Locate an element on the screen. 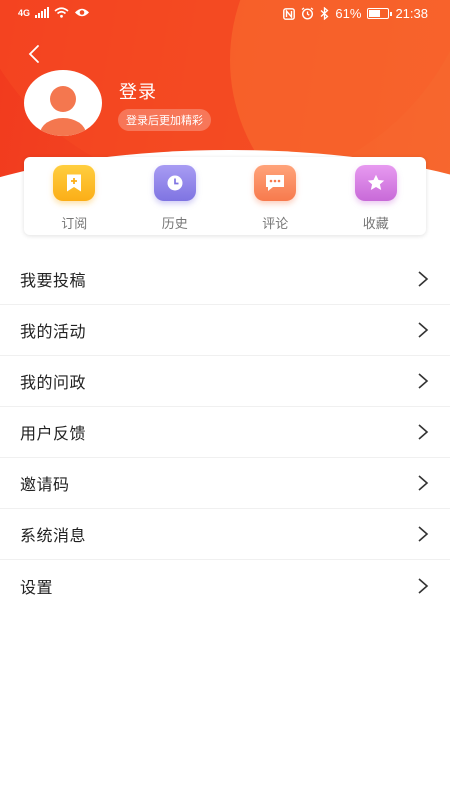 The image size is (450, 800). menu-item-settings: 设置 is located at coordinates (225, 585).